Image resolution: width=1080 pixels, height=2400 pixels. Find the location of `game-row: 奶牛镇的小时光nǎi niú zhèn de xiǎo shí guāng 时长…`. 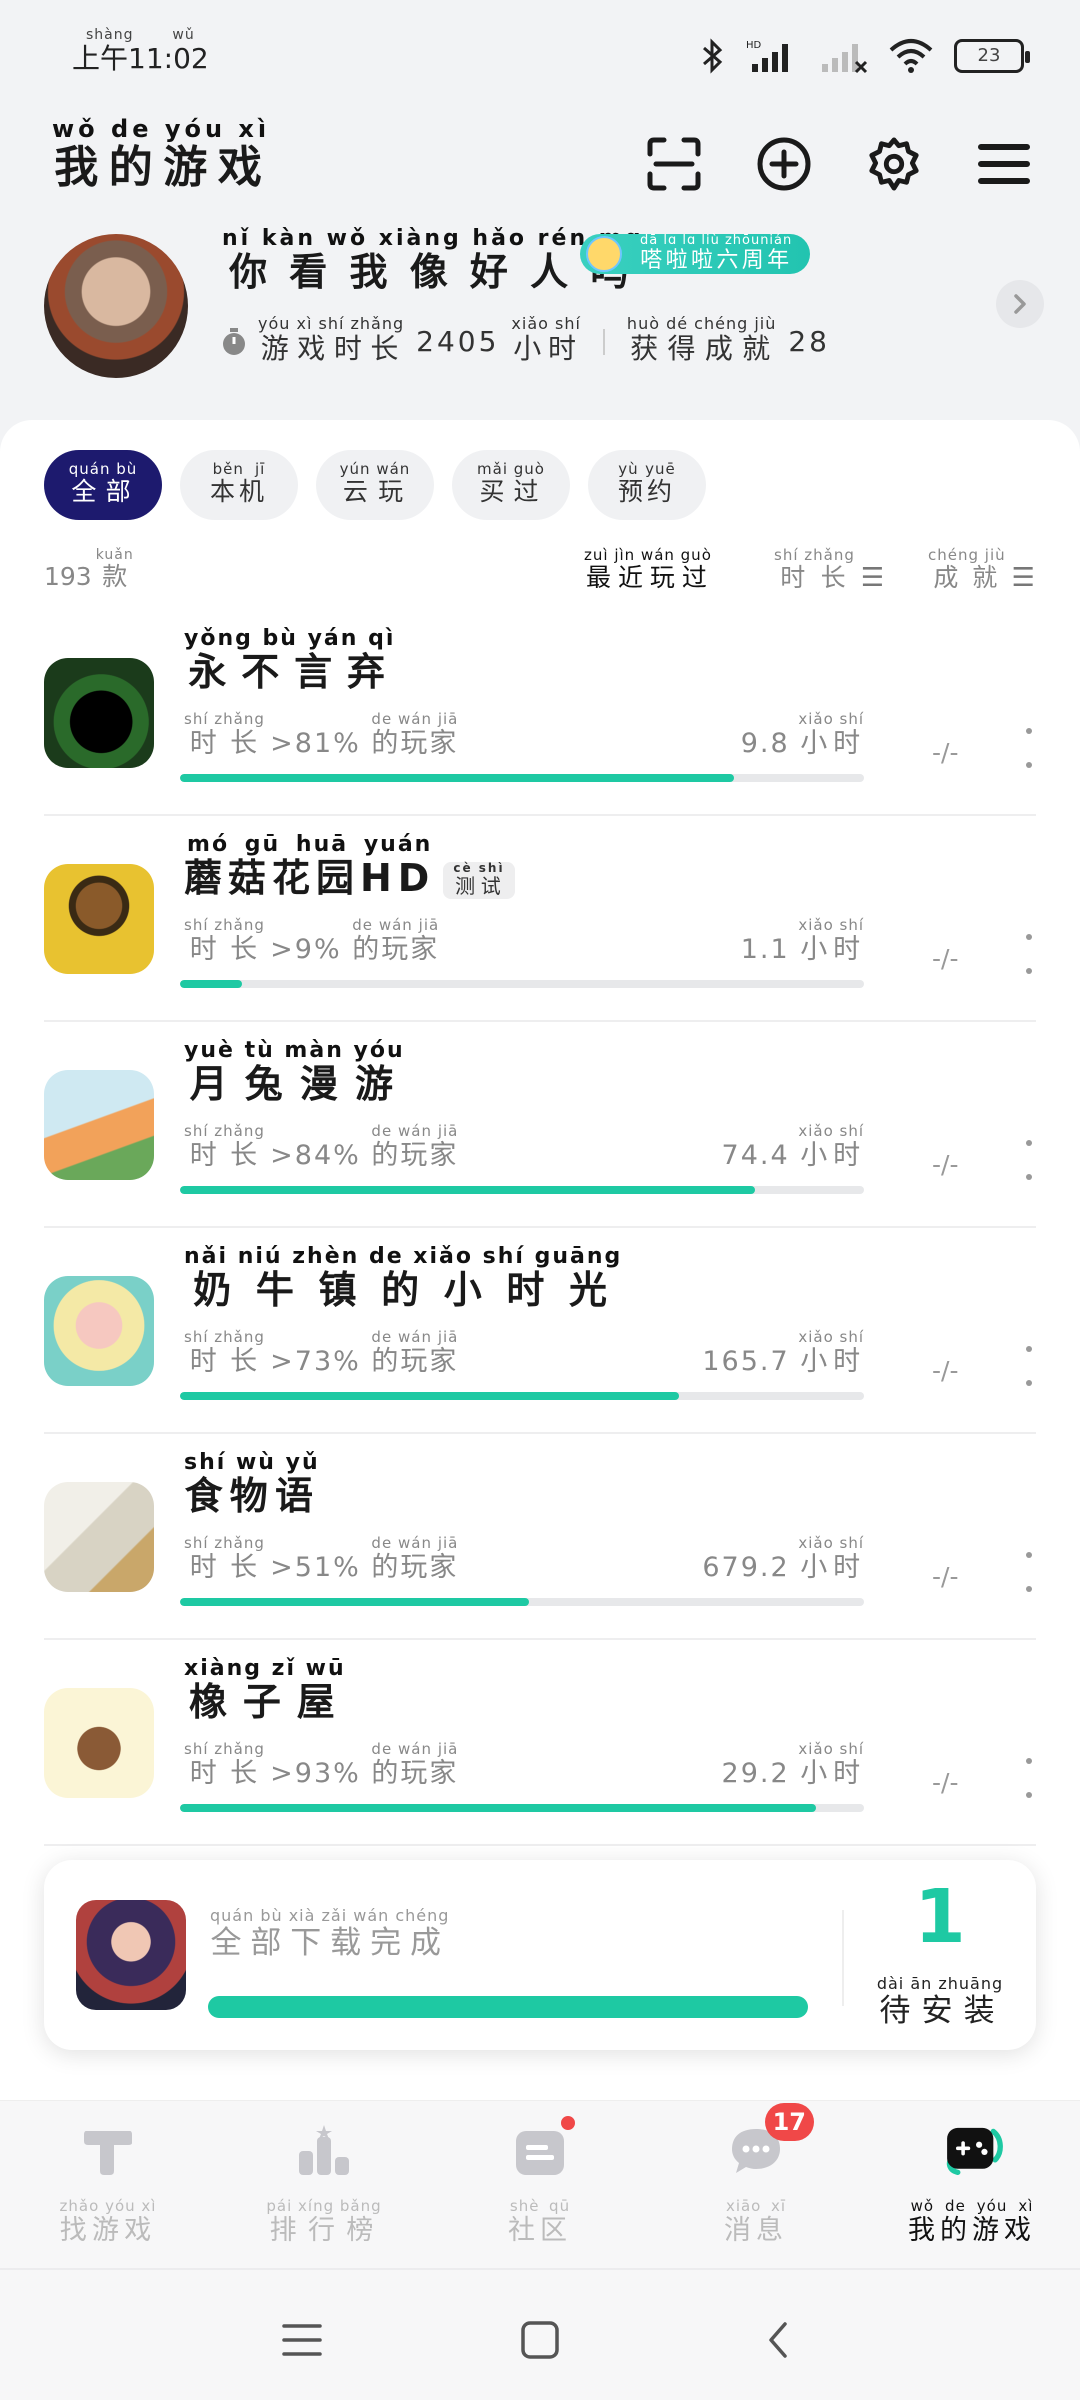

game-row: 奶牛镇的小时光nǎi niú zhèn de xiǎo shí guāng 时长… is located at coordinates (540, 1331).